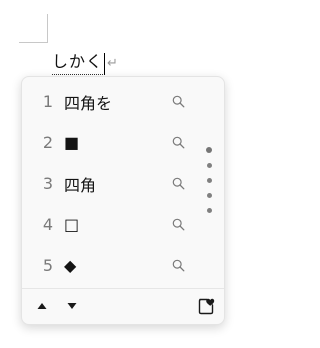 The width and height of the screenshot is (320, 348). Describe the element at coordinates (80, 185) in the screenshot. I see `candidate-text: 四角` at that location.